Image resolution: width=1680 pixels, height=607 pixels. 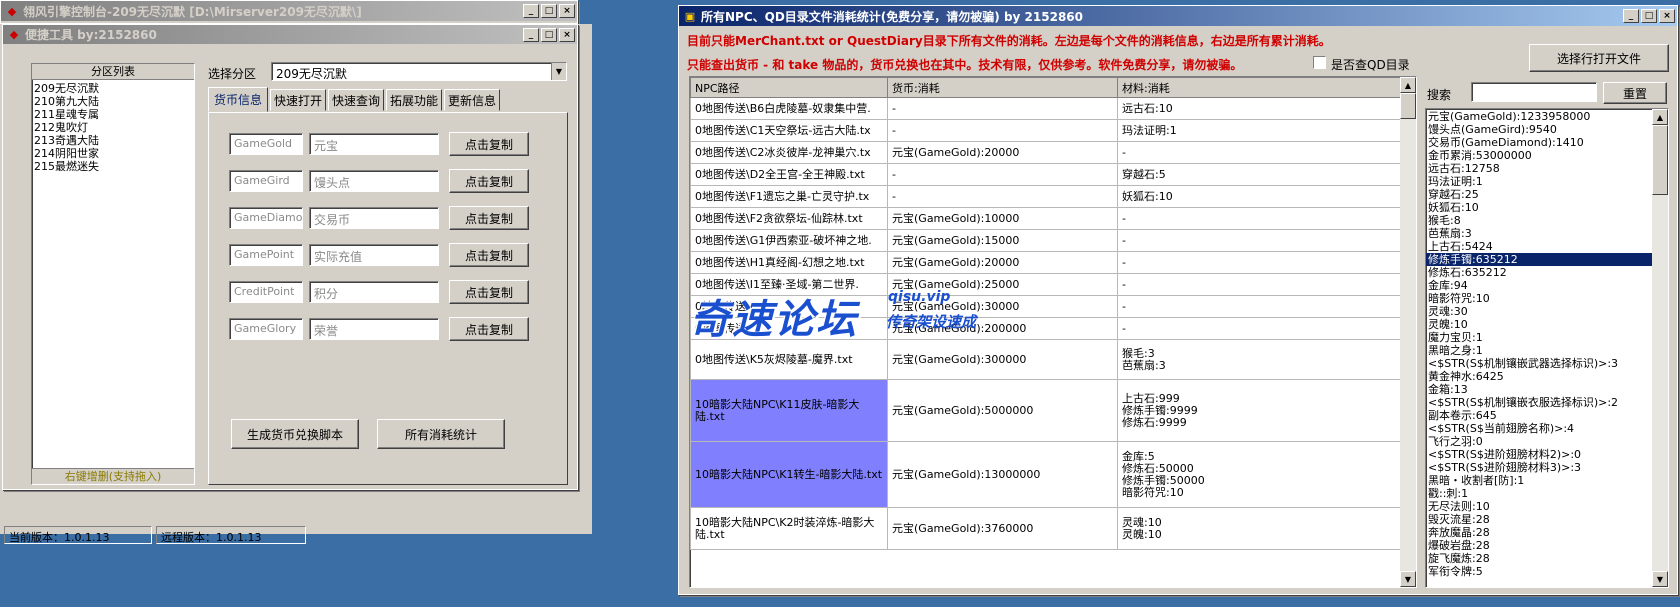 What do you see at coordinates (1408, 579) in the screenshot?
I see `scroll-down-icon: ▼` at bounding box center [1408, 579].